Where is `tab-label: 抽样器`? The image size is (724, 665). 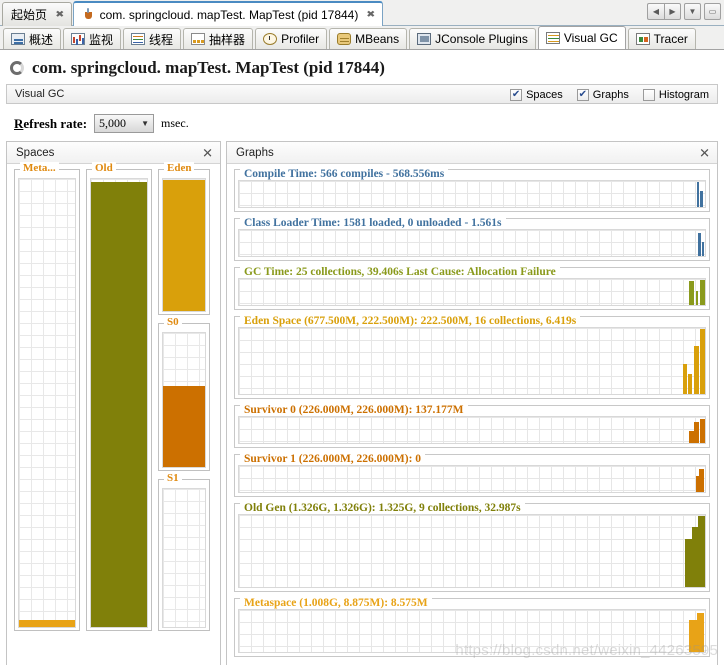 tab-label: 抽样器 is located at coordinates (227, 39).